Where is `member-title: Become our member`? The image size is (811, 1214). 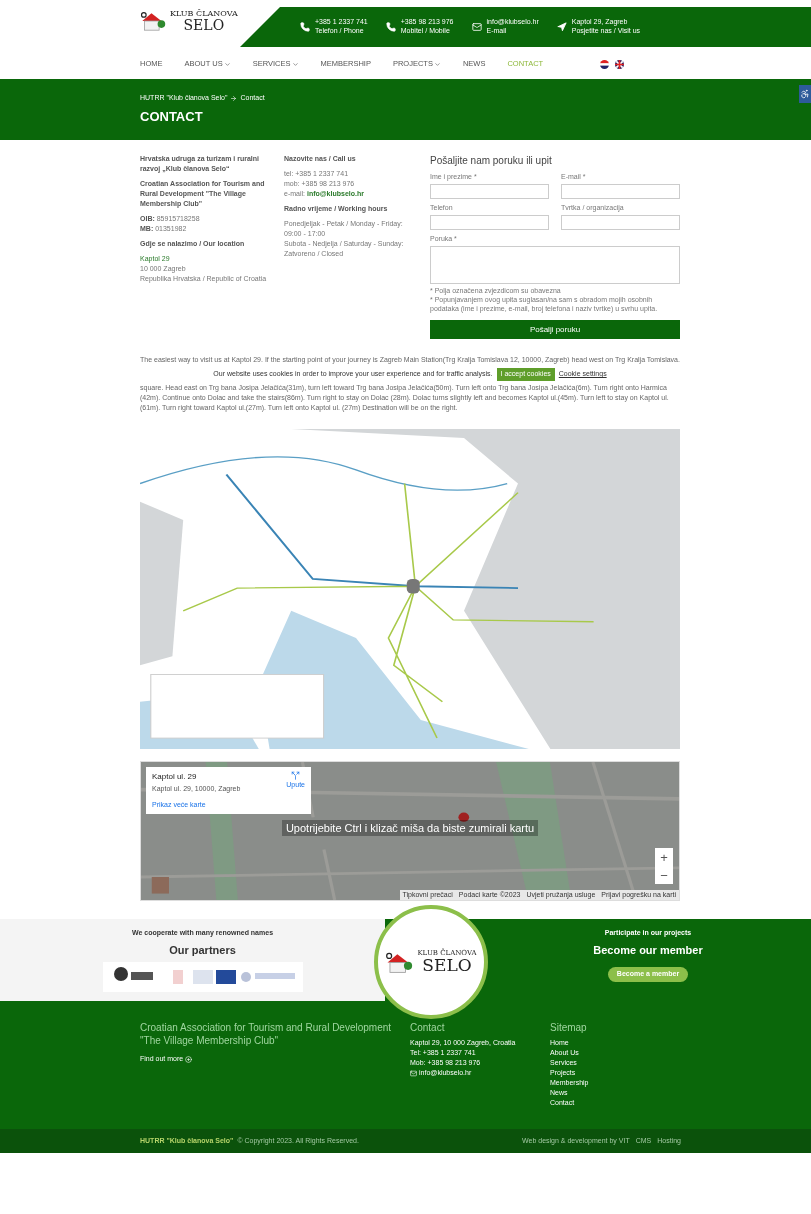 member-title: Become our member is located at coordinates (648, 950).